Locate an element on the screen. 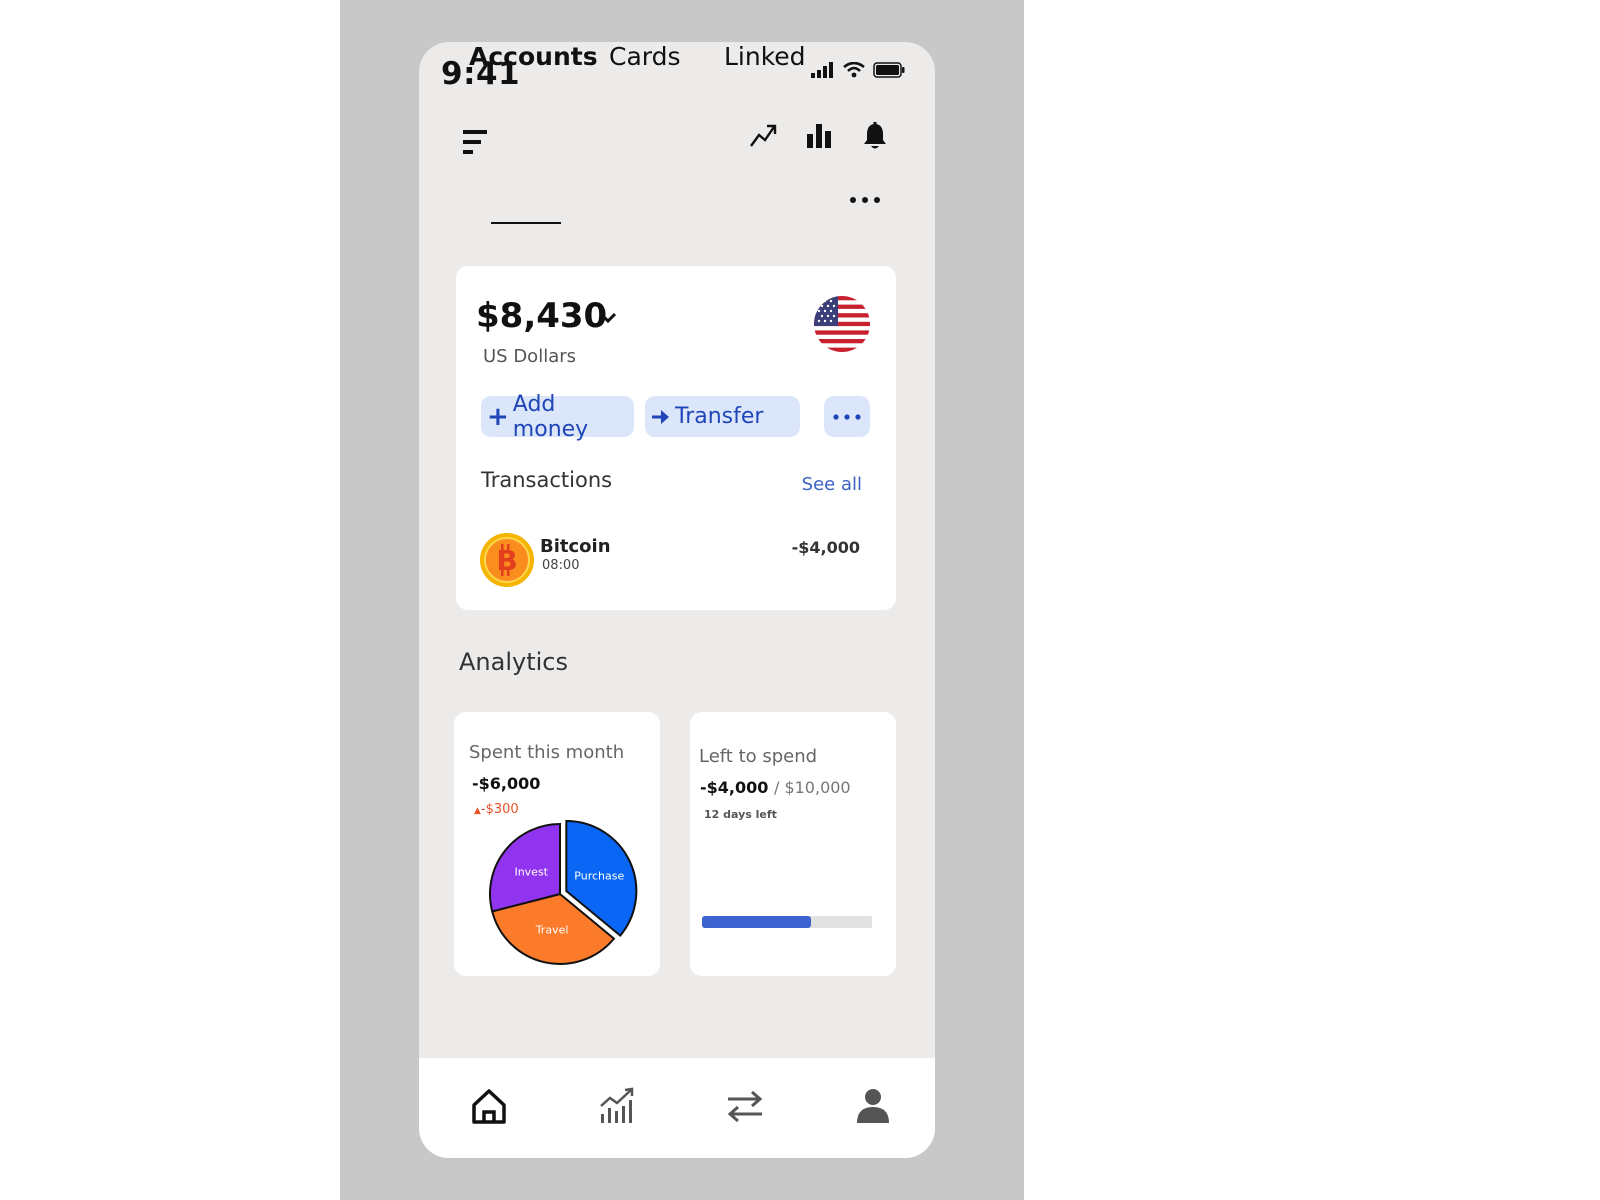 Image resolution: width=1600 pixels, height=1200 pixels. transfer-label: Transfer is located at coordinates (719, 416).